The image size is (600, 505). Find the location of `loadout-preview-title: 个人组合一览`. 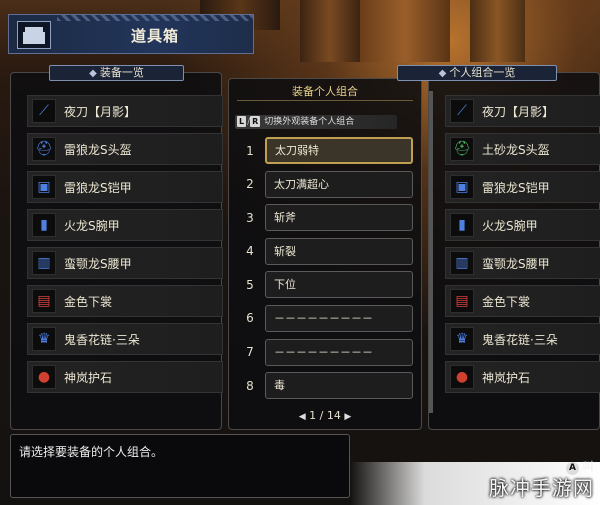

loadout-preview-title: 个人组合一览 is located at coordinates (482, 72).